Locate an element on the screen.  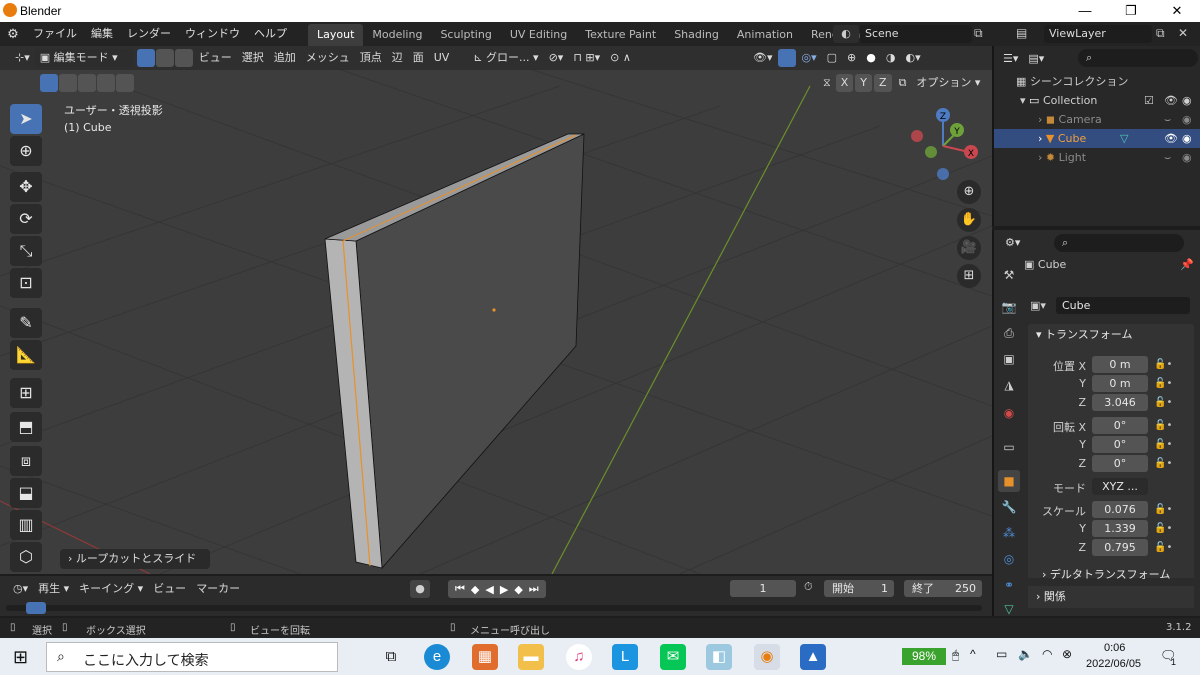
last-operation-panel: › ループカットとスライド is located at coordinates (135, 559).